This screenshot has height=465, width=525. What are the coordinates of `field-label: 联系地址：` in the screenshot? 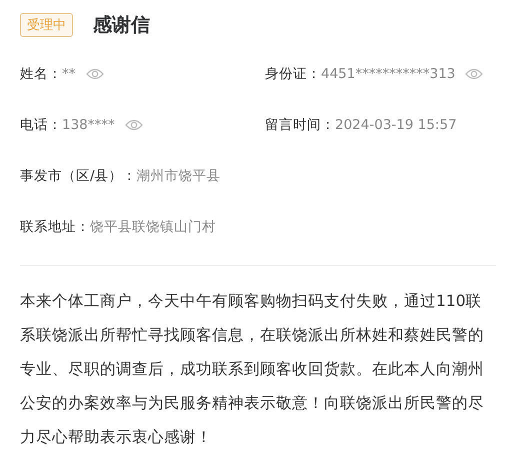 It's located at (55, 227).